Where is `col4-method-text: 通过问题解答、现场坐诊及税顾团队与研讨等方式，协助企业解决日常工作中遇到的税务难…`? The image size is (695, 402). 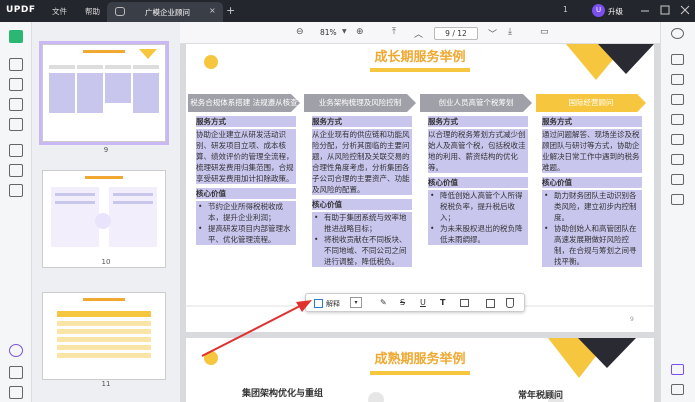
col4-method-text: 通过问题解答、现场坐诊及税顾团队与研讨等方式，协助企业解决日常工作中遇到的税务难… is located at coordinates (592, 151).